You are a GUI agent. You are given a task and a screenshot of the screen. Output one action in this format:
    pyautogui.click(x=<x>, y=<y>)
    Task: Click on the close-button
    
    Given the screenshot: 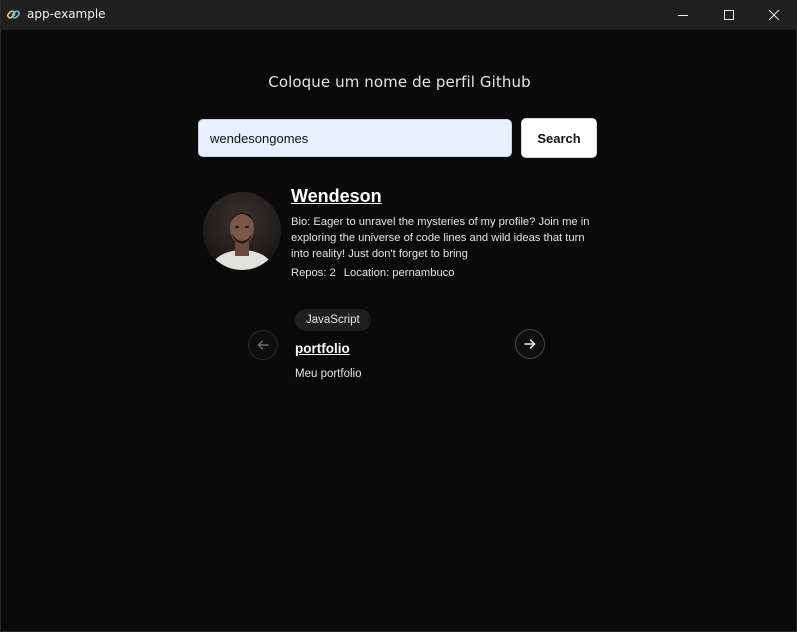 What is the action you would take?
    pyautogui.click(x=774, y=15)
    